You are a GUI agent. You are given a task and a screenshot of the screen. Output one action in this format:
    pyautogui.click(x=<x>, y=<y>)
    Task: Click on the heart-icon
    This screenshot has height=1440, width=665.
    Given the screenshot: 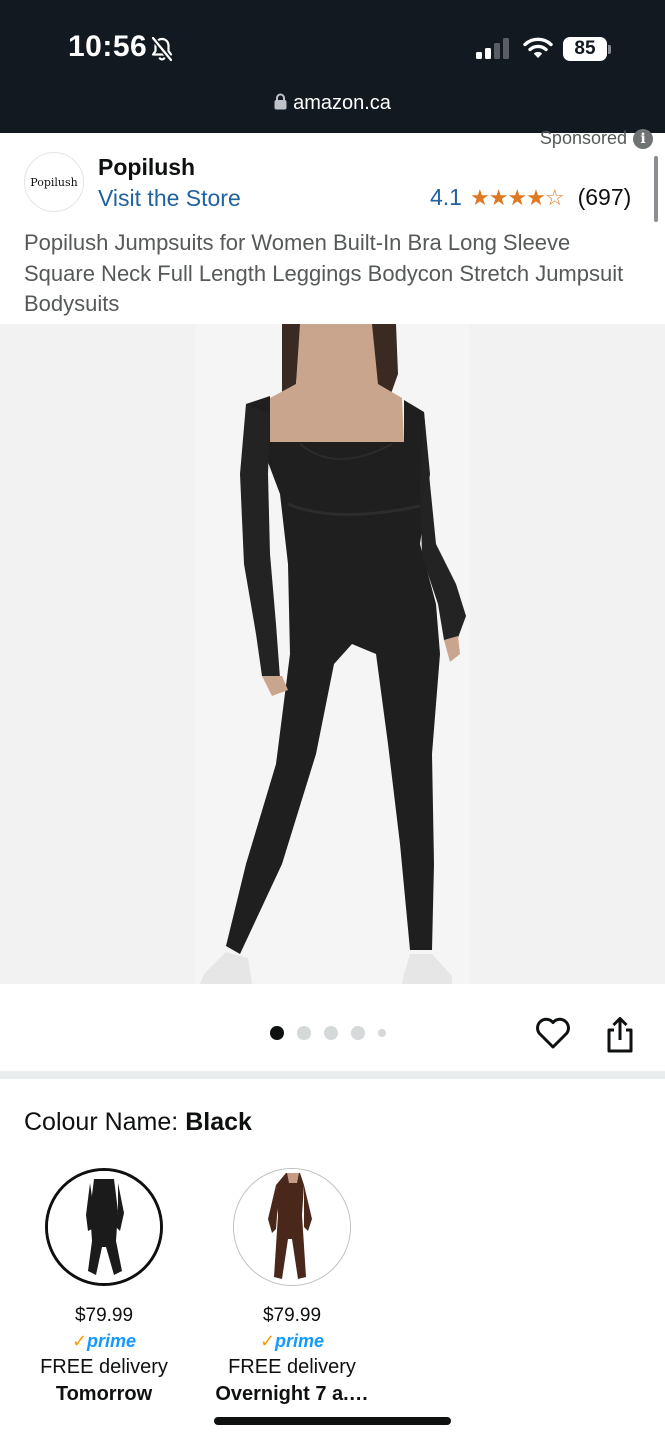 What is the action you would take?
    pyautogui.click(x=553, y=1035)
    